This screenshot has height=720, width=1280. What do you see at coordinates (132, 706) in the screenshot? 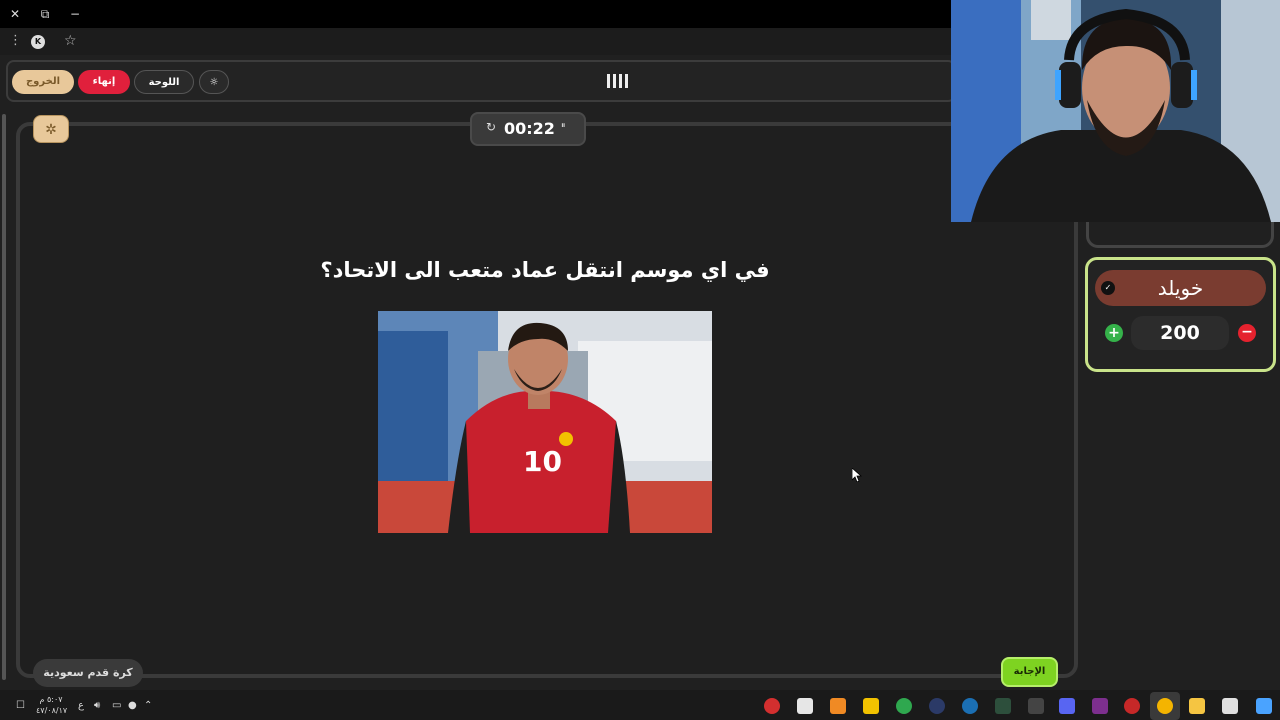
I see `microphone-icon: ●` at bounding box center [132, 706].